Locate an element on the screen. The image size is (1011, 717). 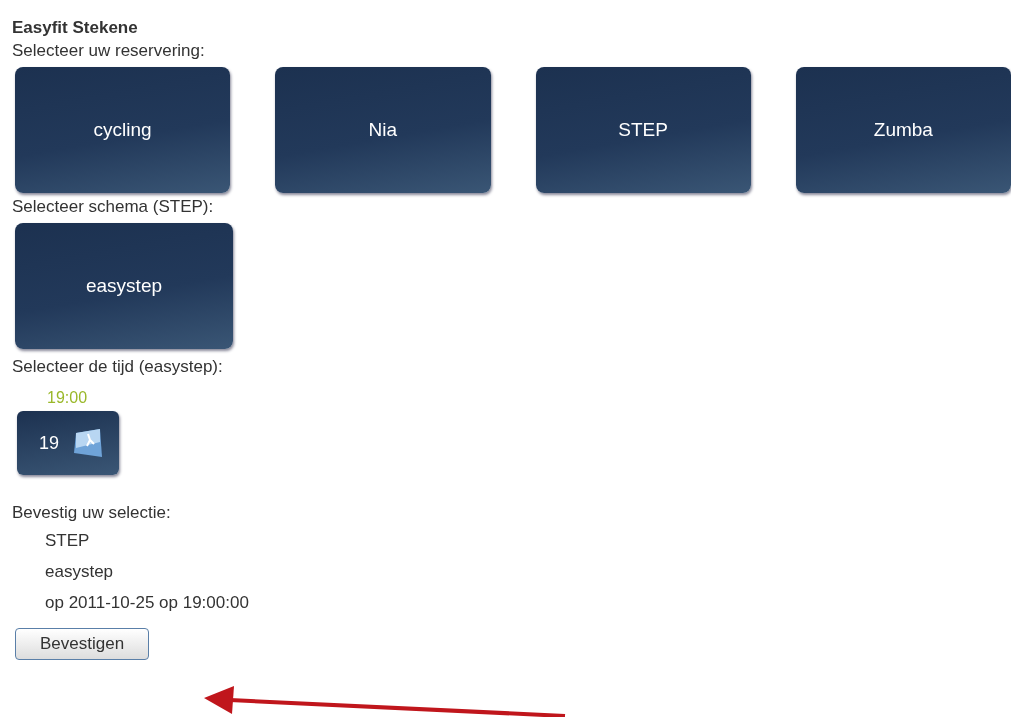
option-tile: cycling is located at coordinates (123, 130).